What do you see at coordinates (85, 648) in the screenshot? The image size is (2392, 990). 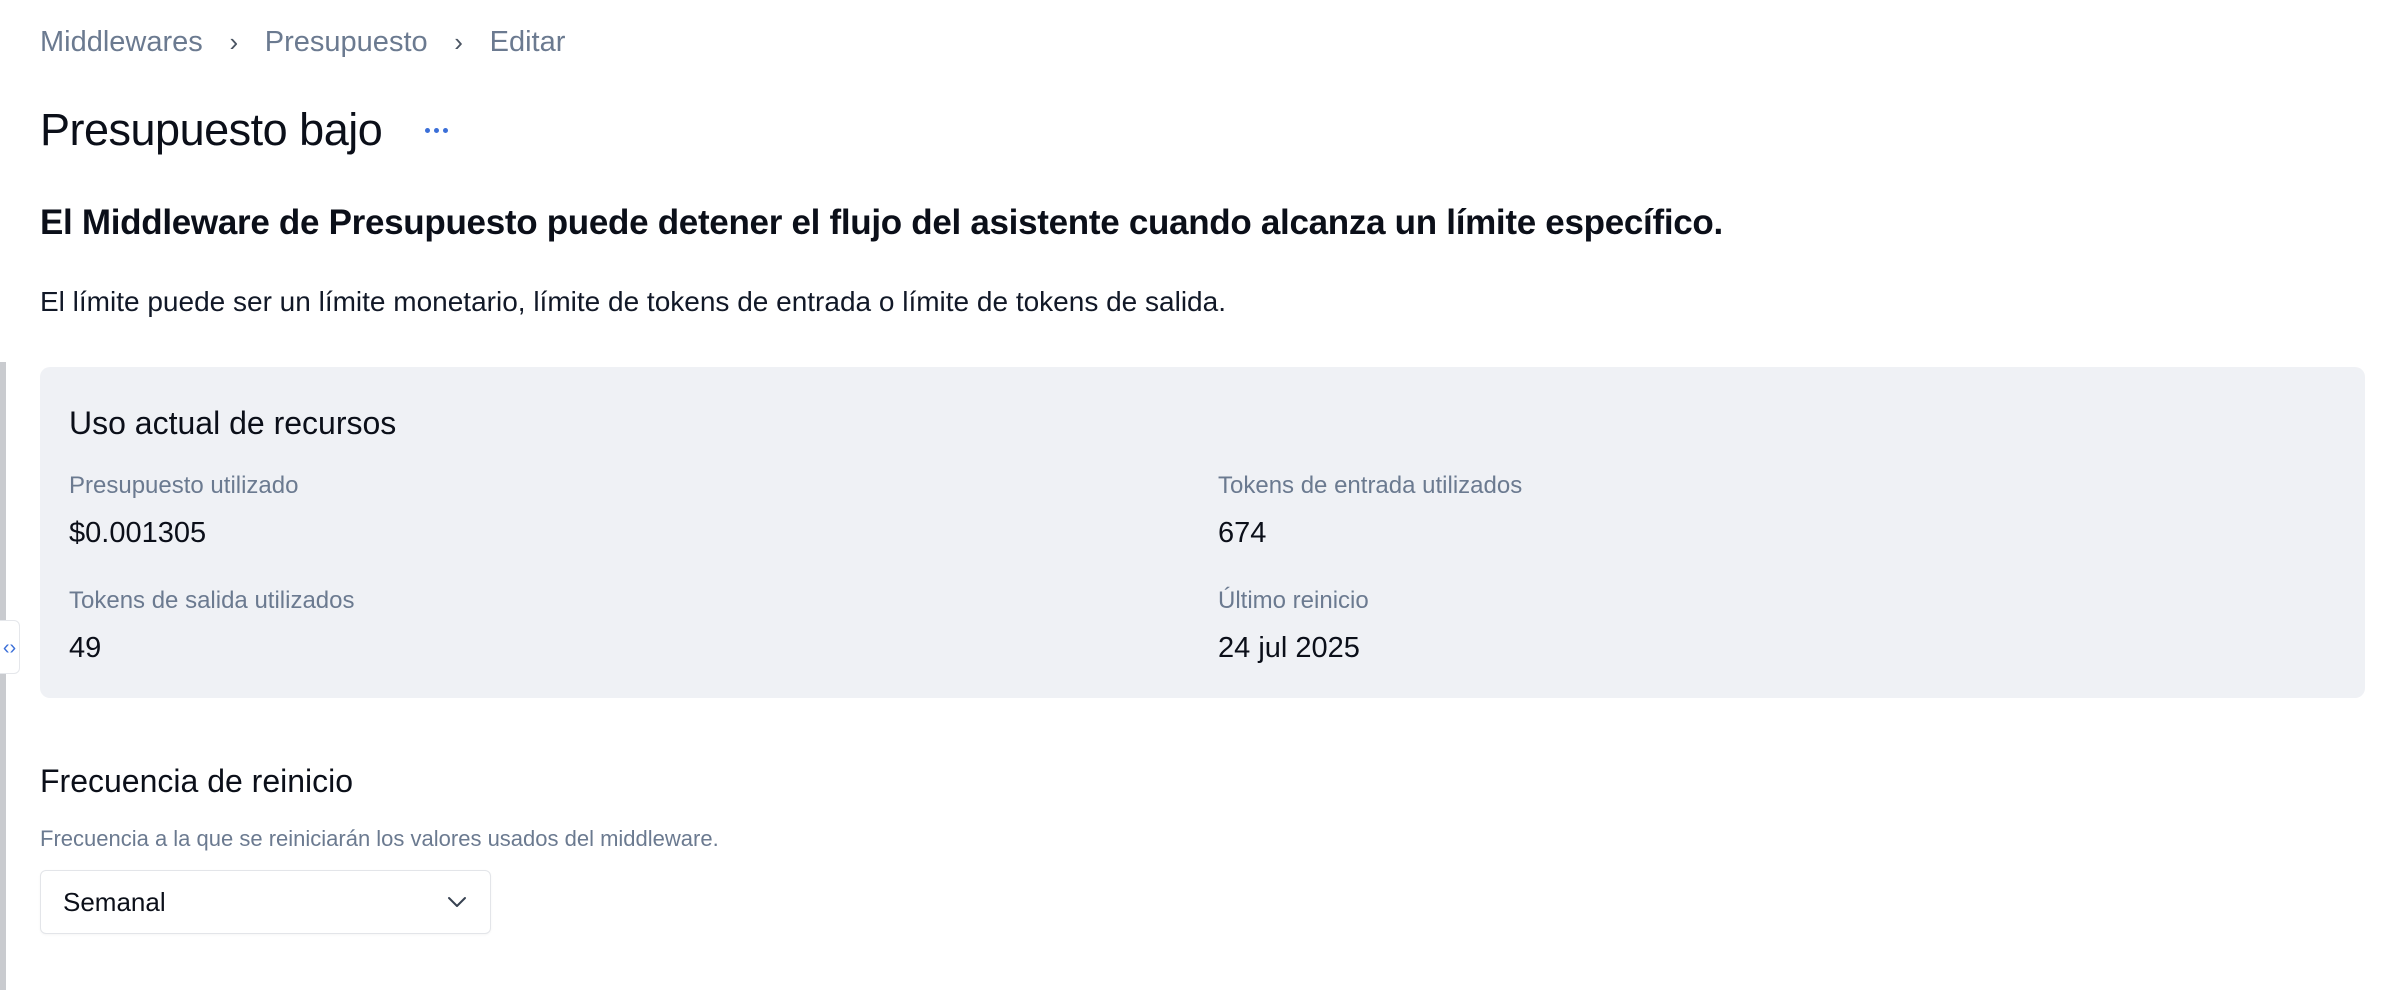 I see `metric-value-output-tokens: 49` at bounding box center [85, 648].